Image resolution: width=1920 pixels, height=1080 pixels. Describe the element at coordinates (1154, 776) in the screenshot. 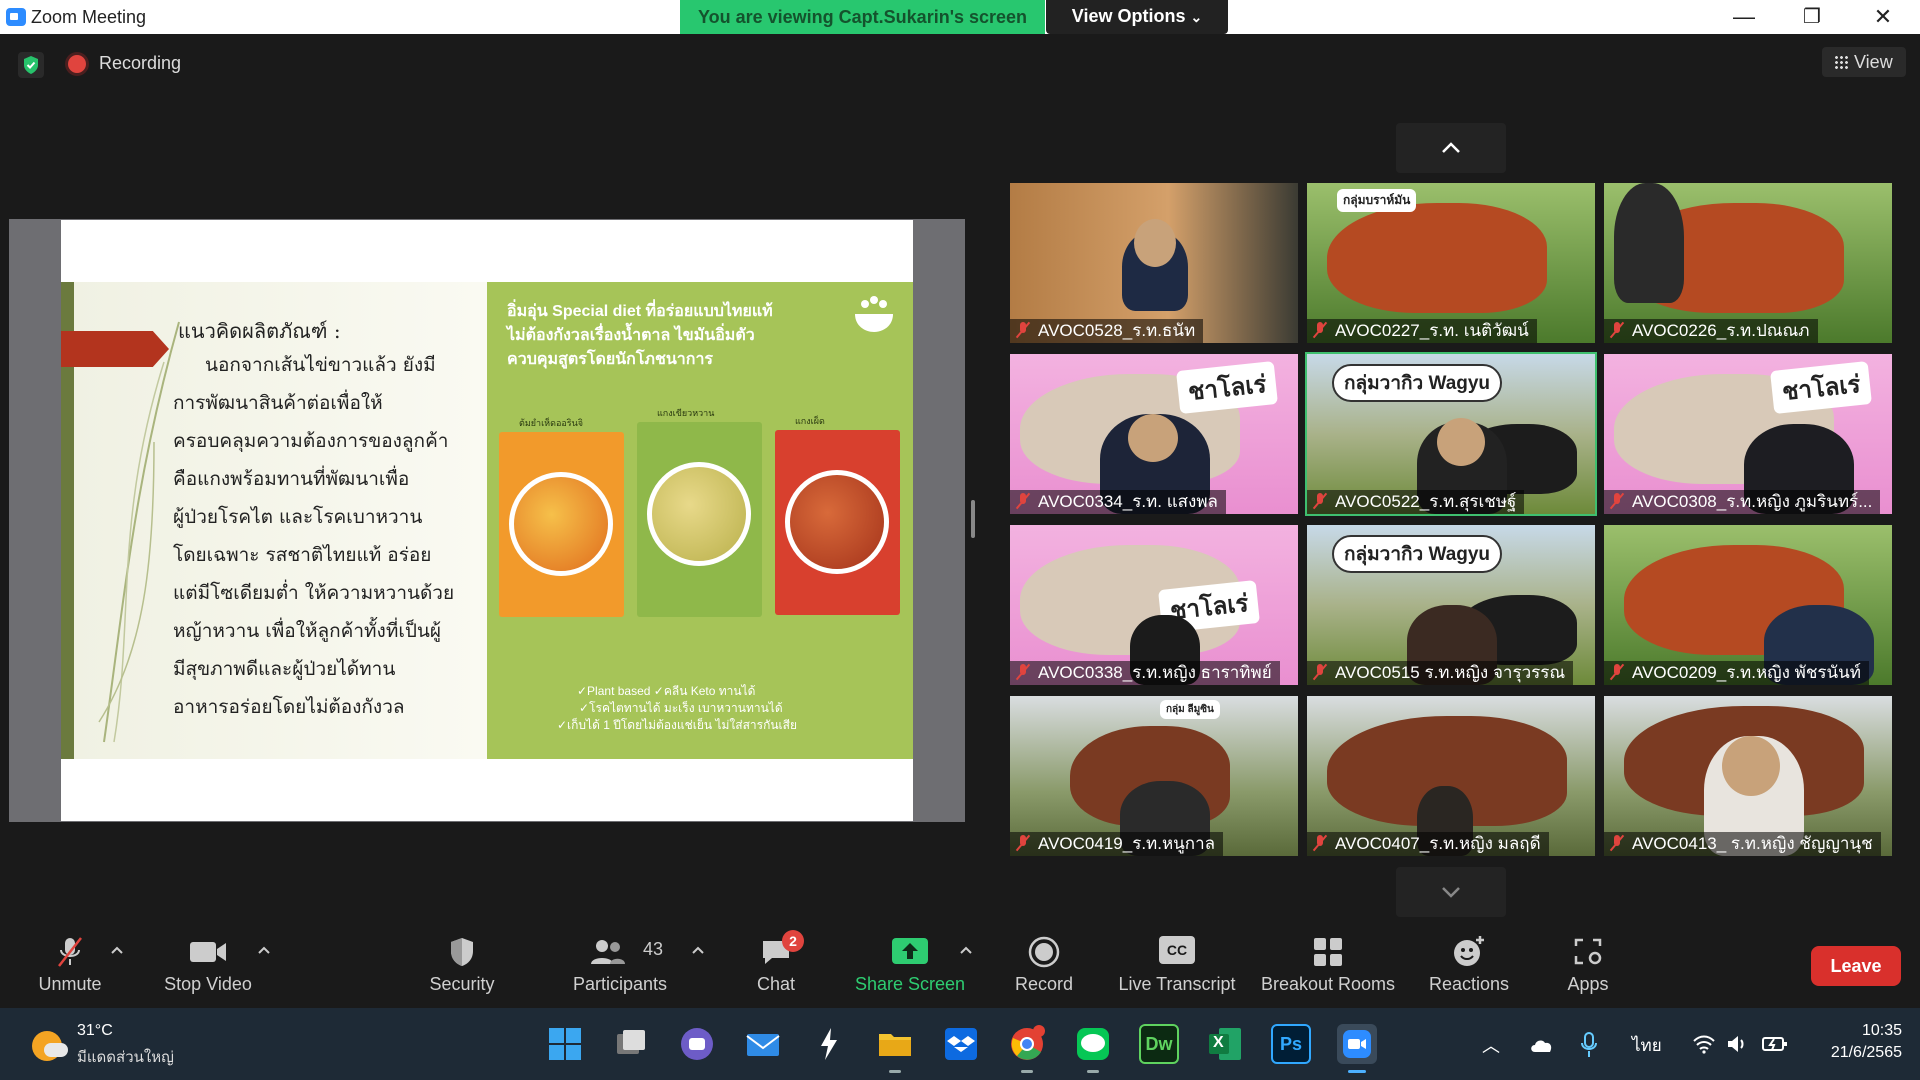

I see `video-tile: กลุ่ม ลีมูซิน AVOC0419_ร.ท.หนูกาล` at that location.